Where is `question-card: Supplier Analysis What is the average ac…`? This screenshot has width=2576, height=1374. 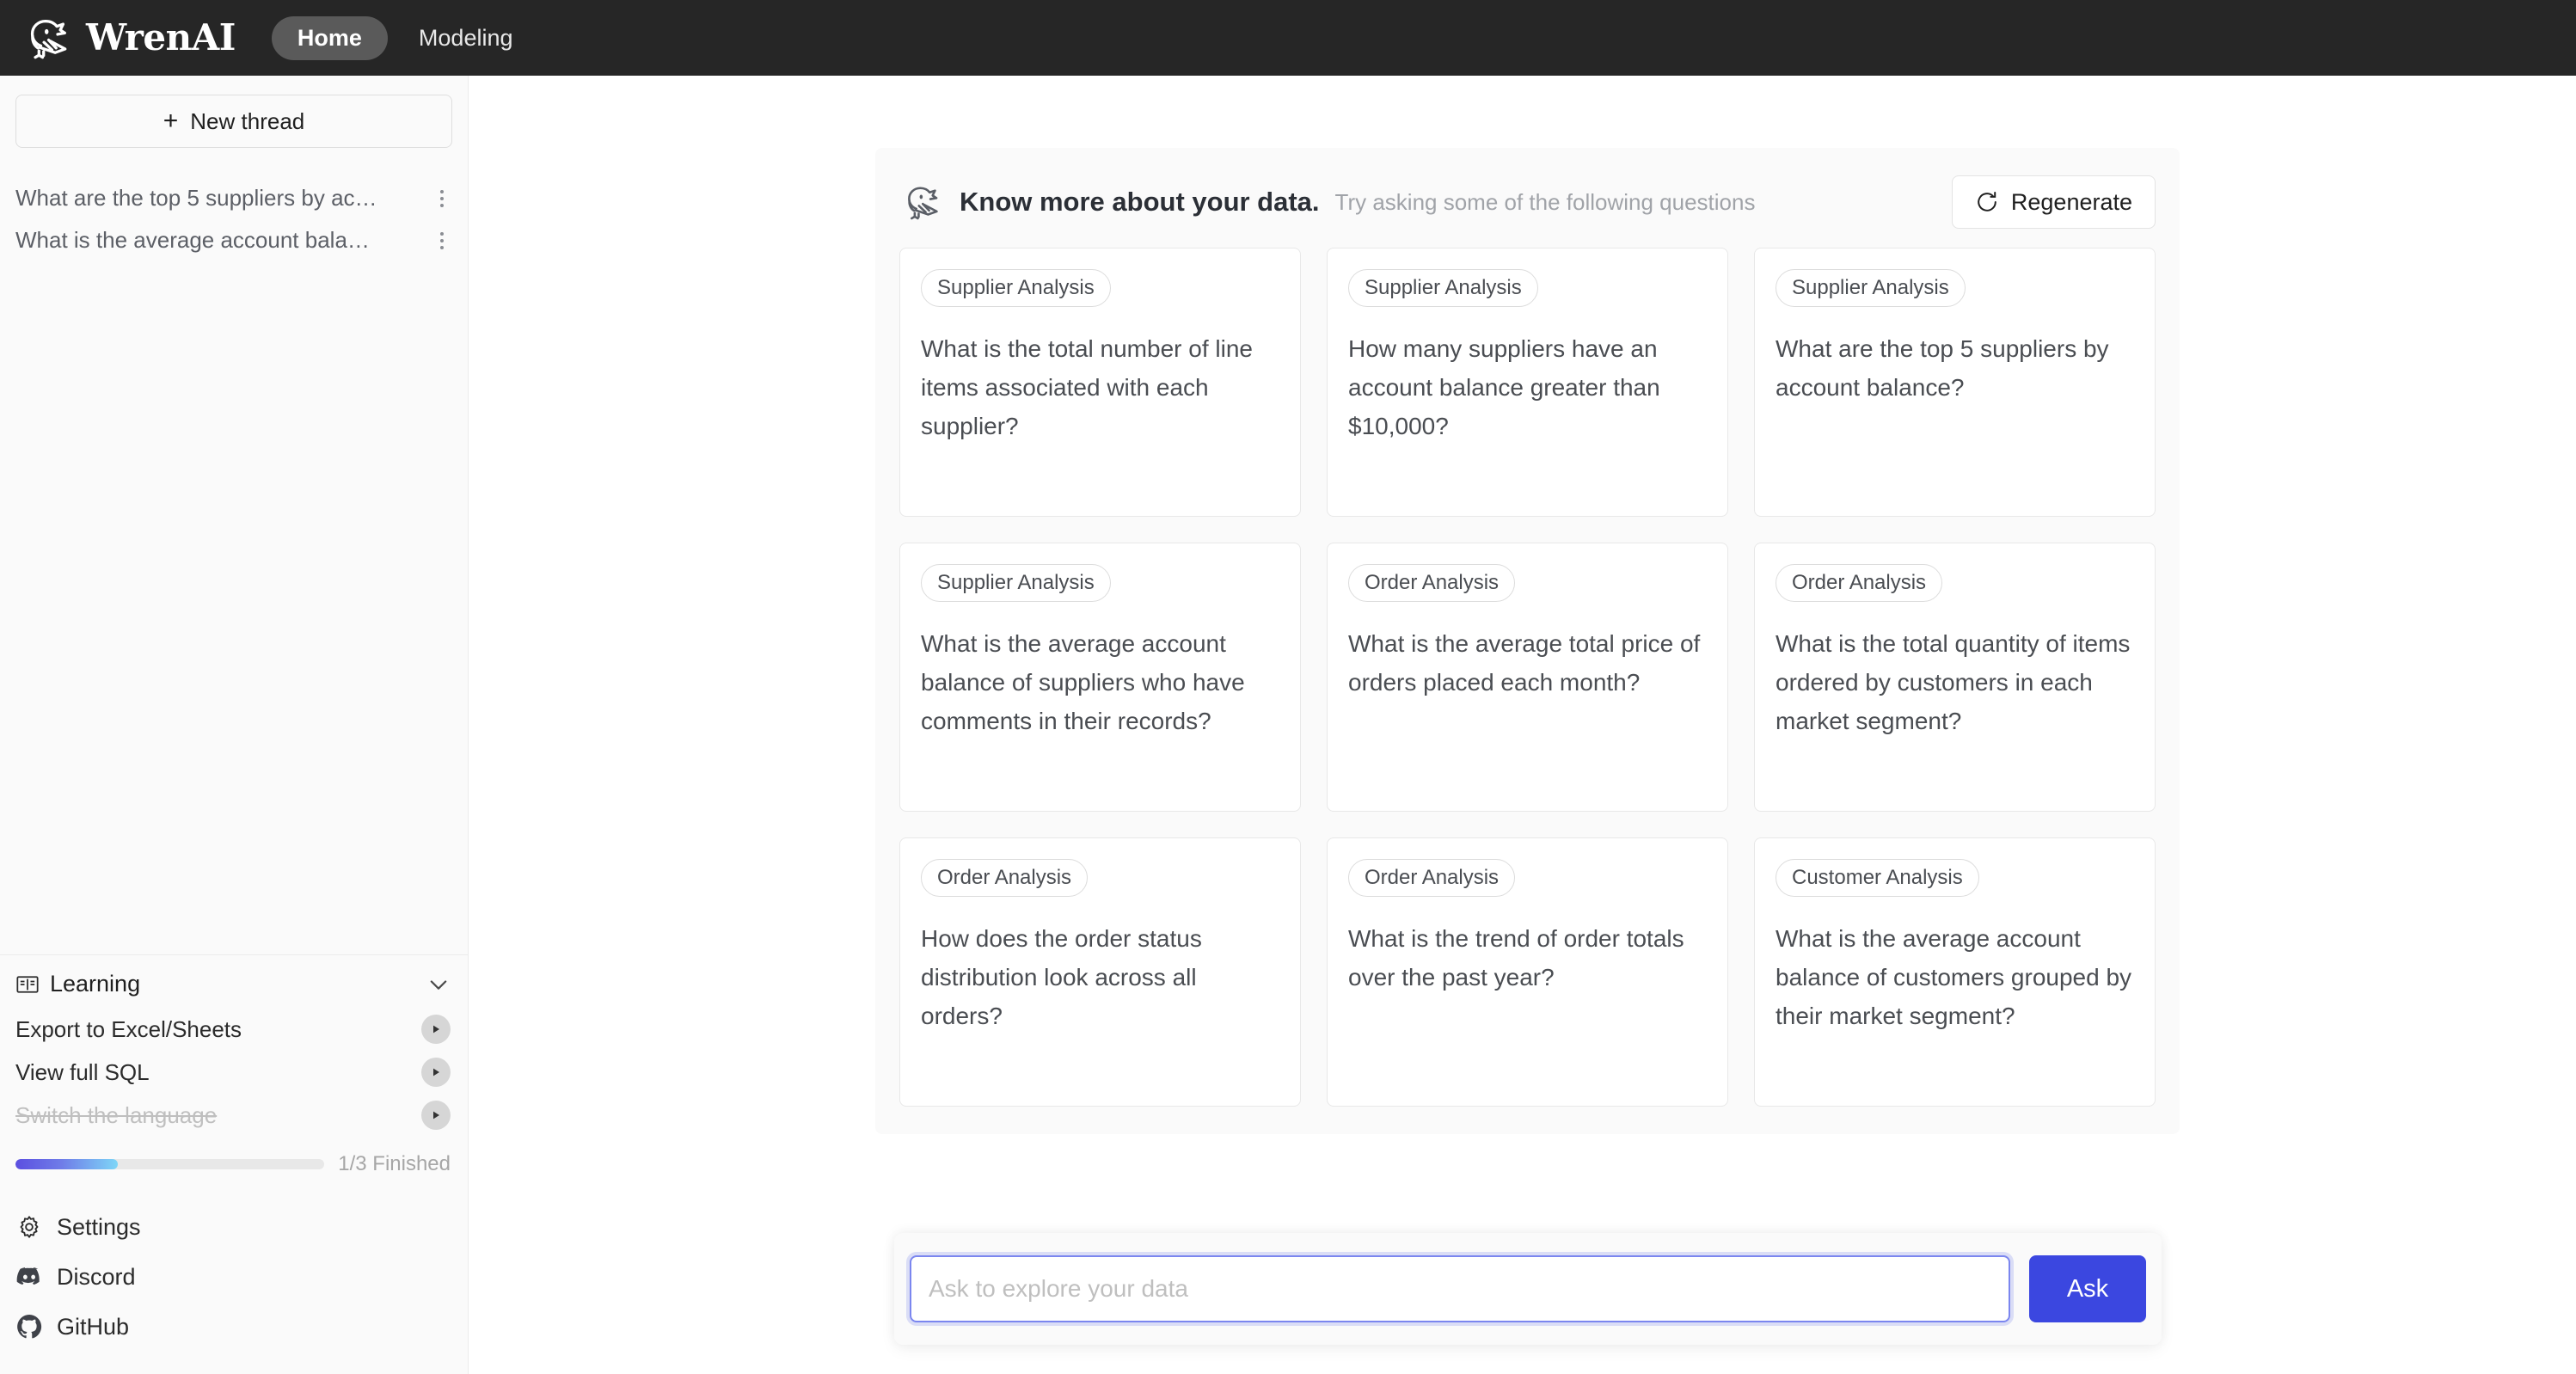
question-card: Supplier Analysis What is the average ac… is located at coordinates (1100, 677).